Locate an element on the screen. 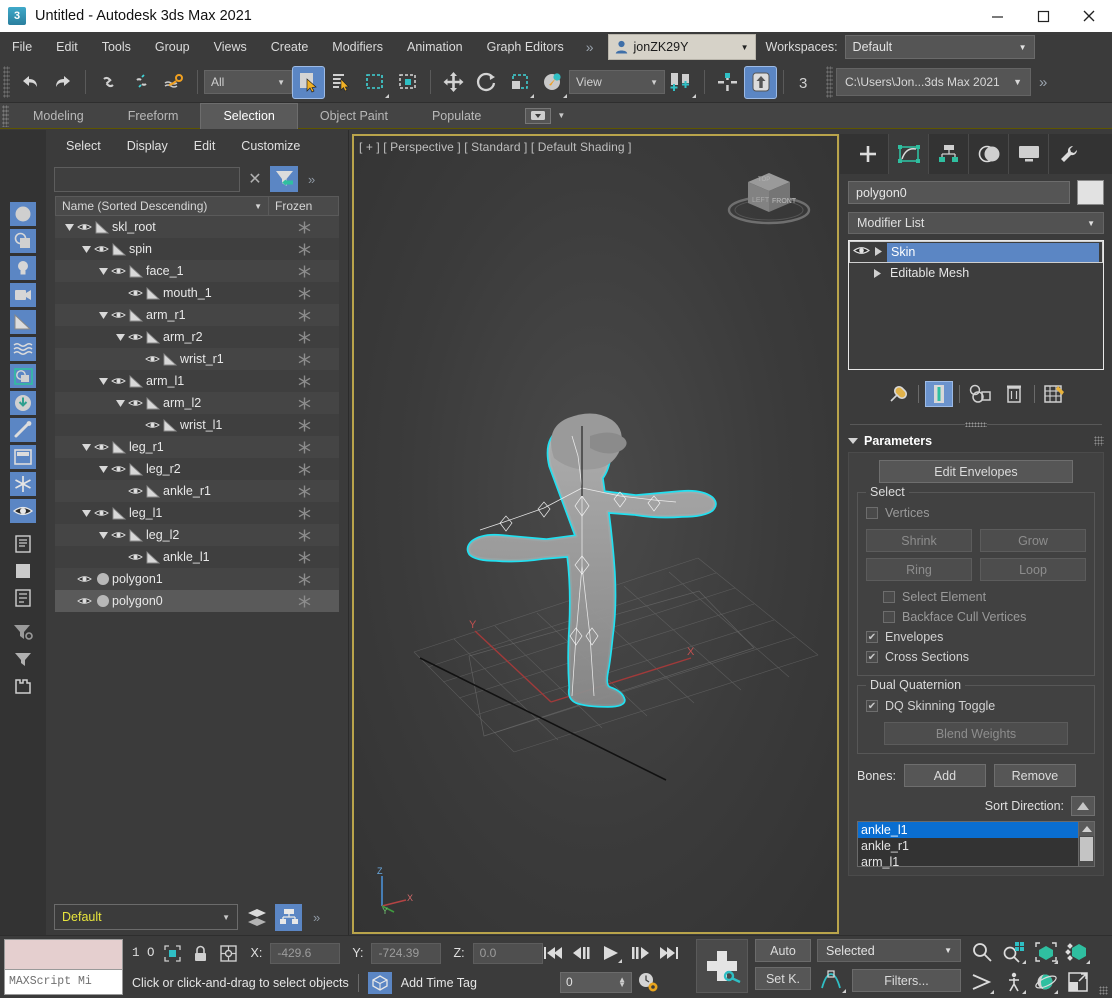 The image size is (1112, 998). bone-list: ankle_l1 ankle_r1 arm_l1 is located at coordinates (976, 845).